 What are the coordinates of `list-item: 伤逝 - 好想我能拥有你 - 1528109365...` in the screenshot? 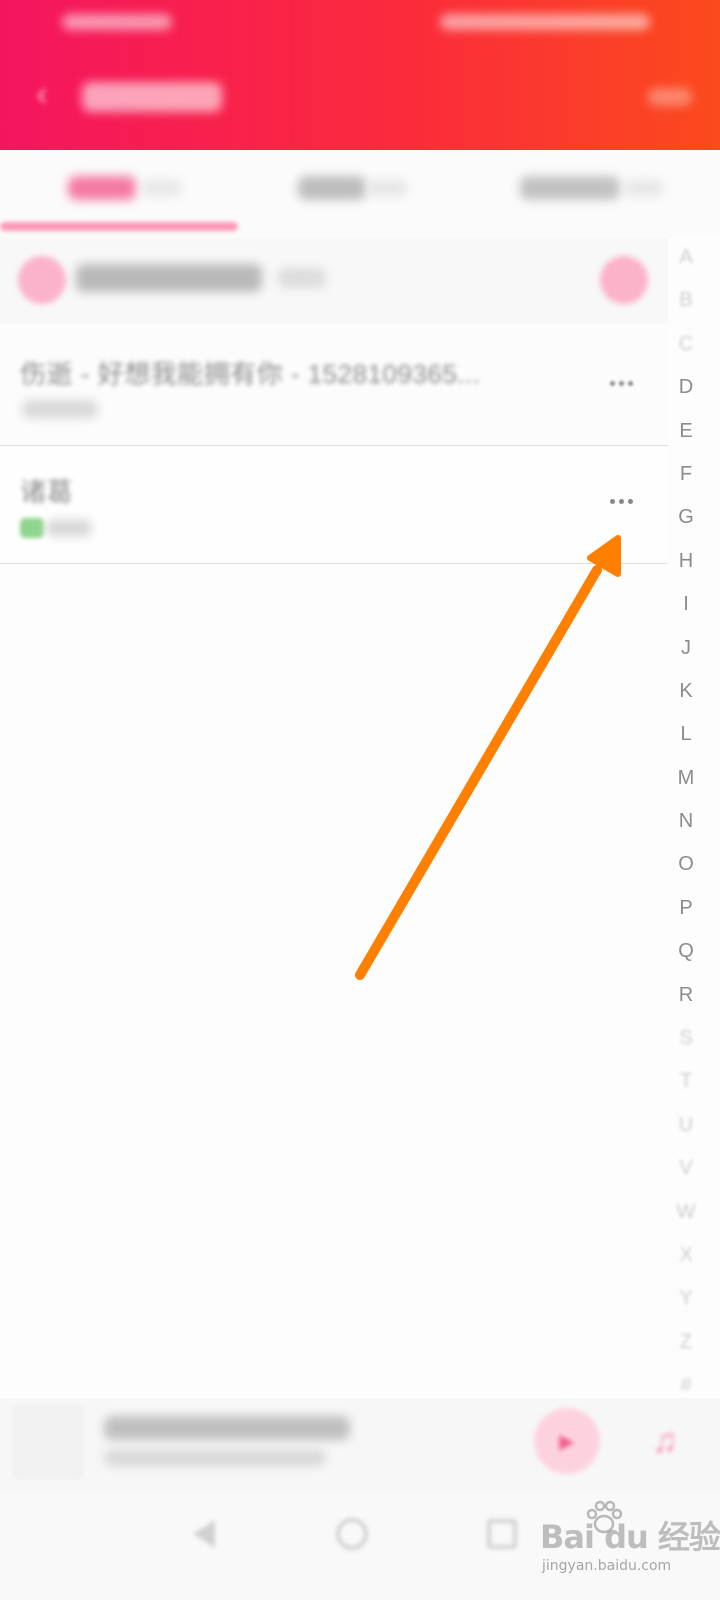 It's located at (334, 387).